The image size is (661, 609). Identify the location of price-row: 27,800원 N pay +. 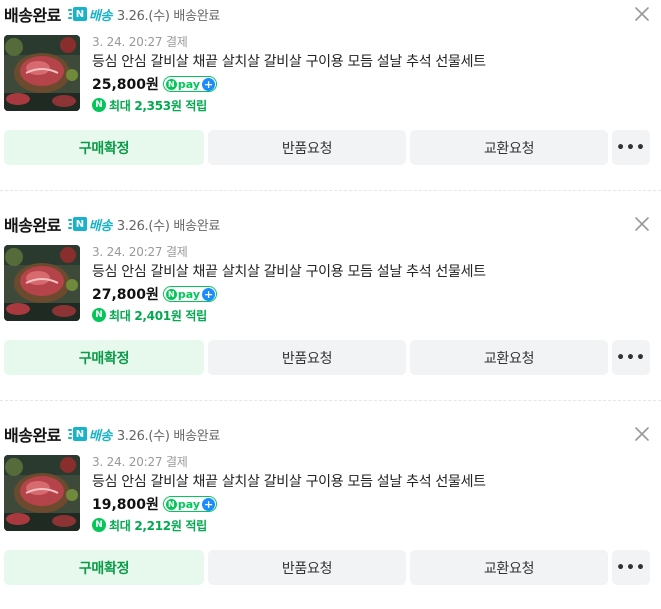
(155, 294).